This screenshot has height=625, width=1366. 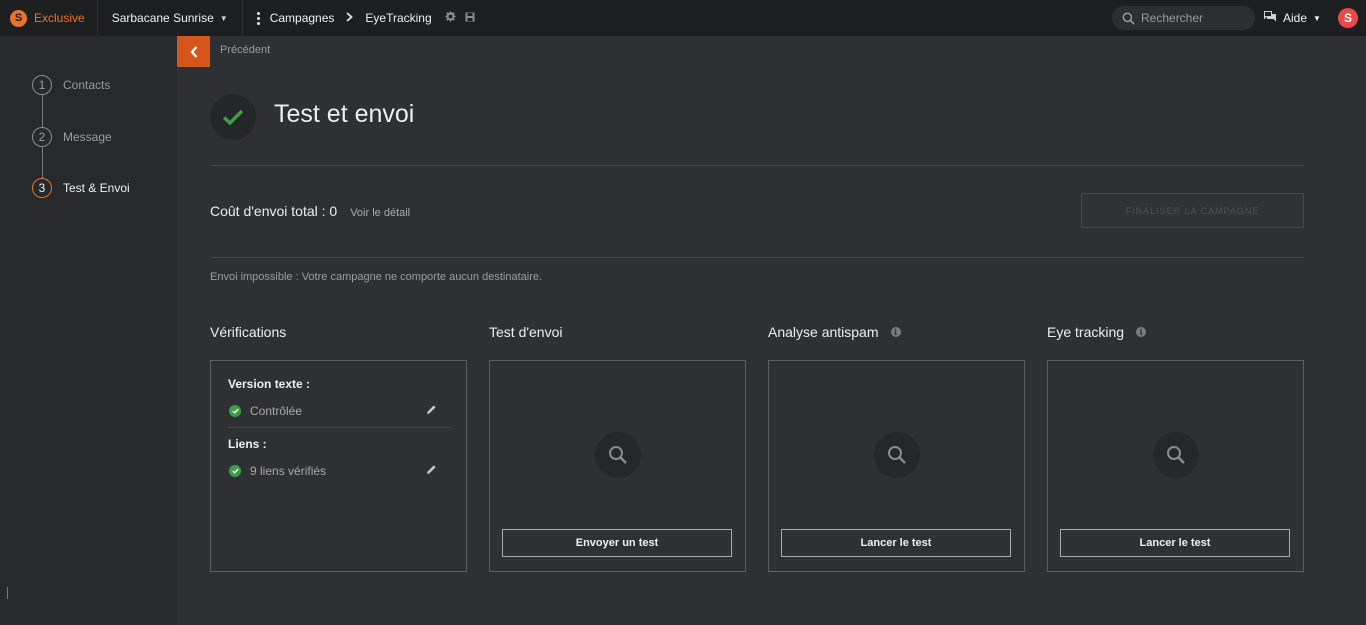 I want to click on chevron-left-icon, so click(x=193, y=51).